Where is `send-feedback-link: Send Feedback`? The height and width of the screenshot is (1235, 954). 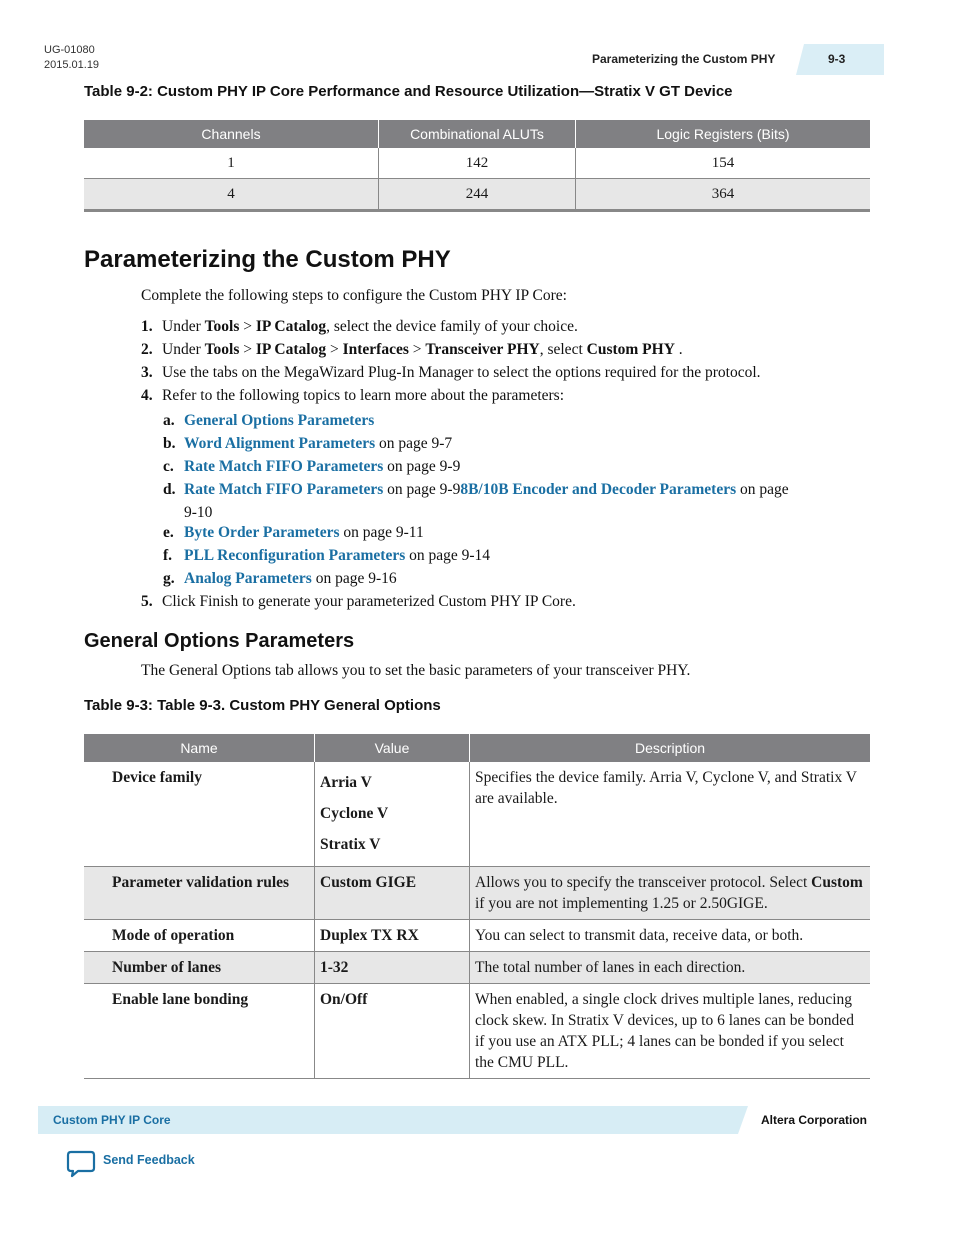
send-feedback-link: Send Feedback is located at coordinates (130, 1164).